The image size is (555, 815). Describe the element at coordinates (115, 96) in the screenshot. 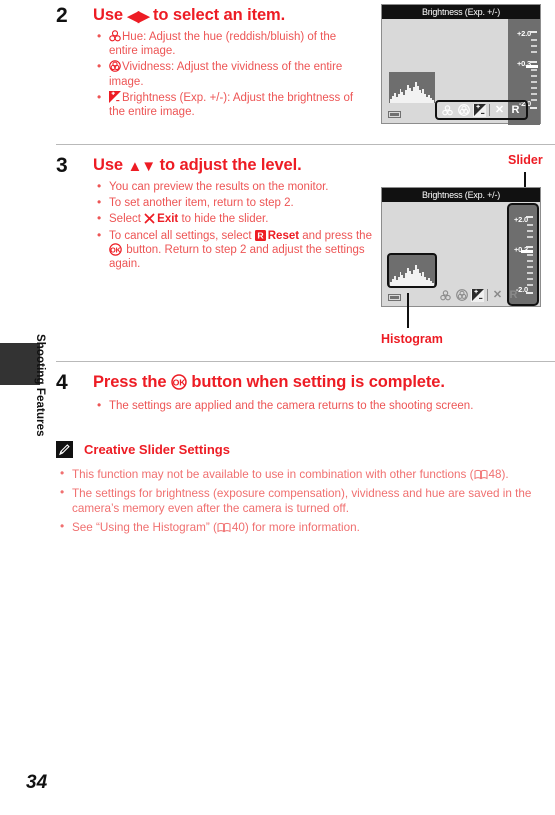

I see `brightness-icon` at that location.